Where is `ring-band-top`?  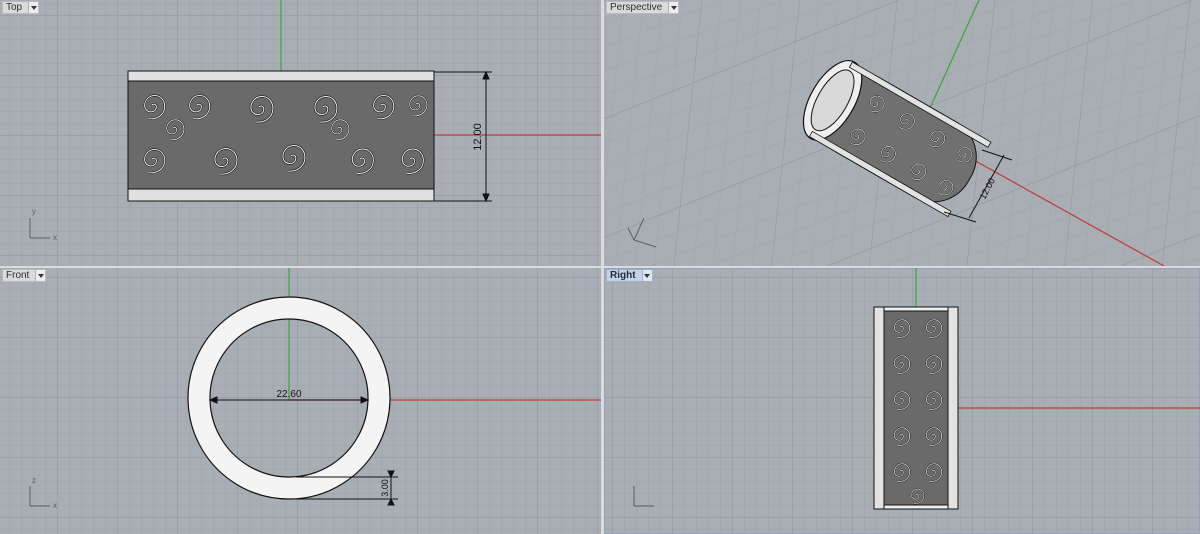 ring-band-top is located at coordinates (281, 136).